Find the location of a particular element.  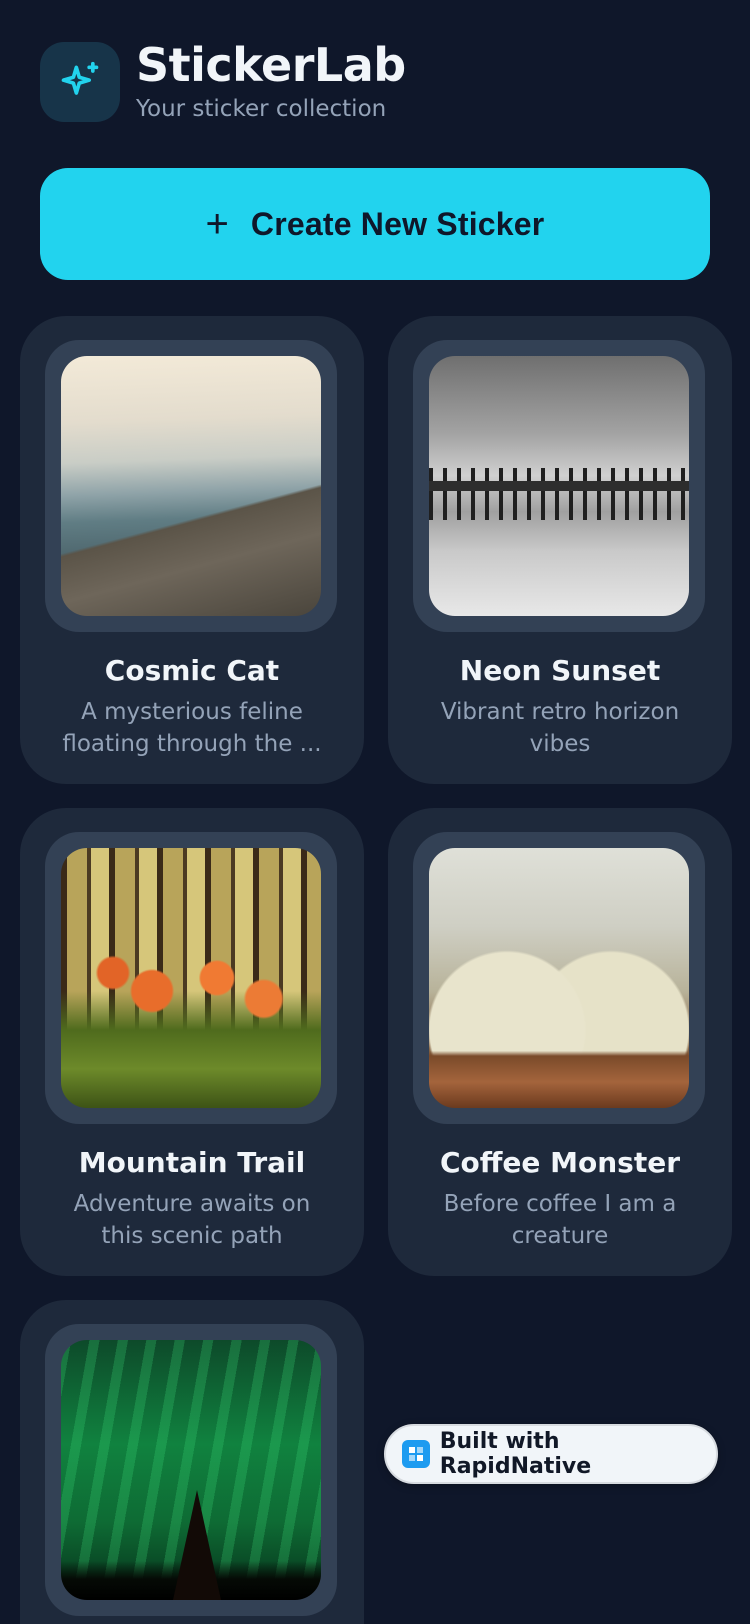

sparkles-icon is located at coordinates (80, 78).